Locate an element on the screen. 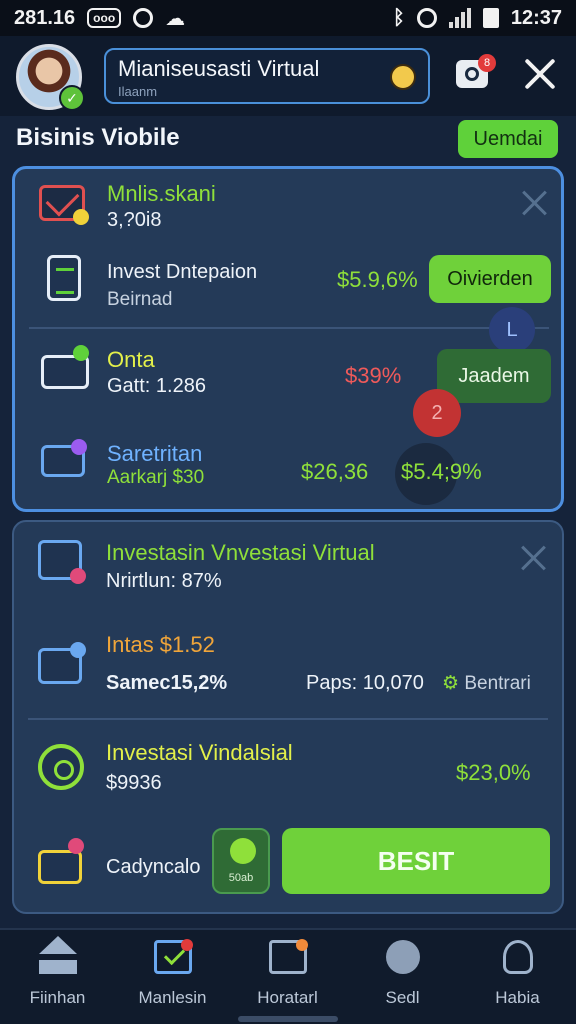 The height and width of the screenshot is (1024, 576). nav-label: Habia is located at coordinates (517, 997).